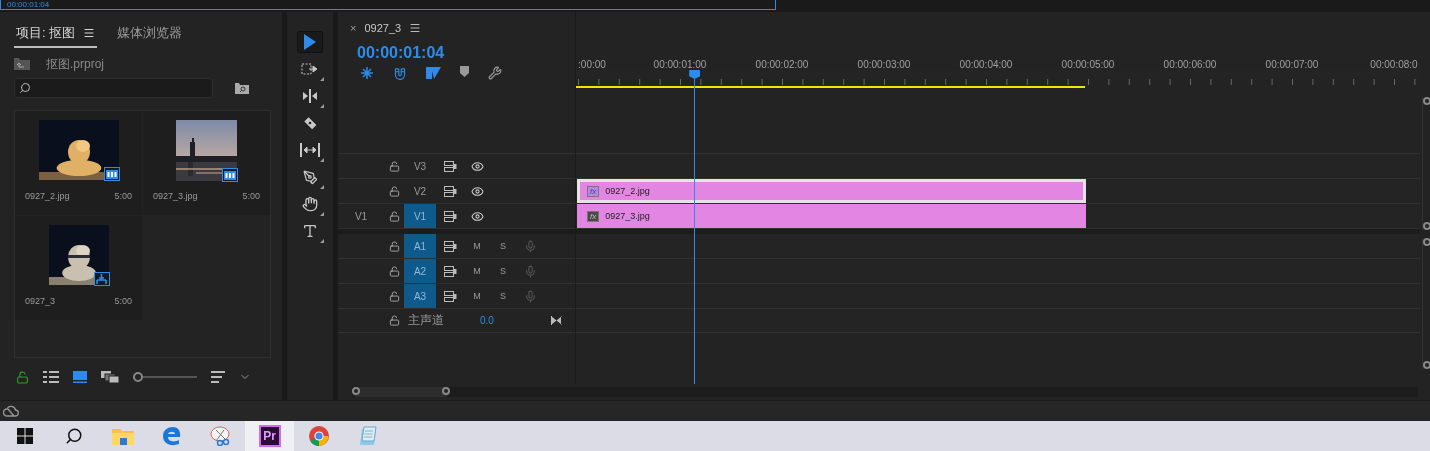  Describe the element at coordinates (269, 436) in the screenshot. I see `premiere-app-icon: Pr` at that location.